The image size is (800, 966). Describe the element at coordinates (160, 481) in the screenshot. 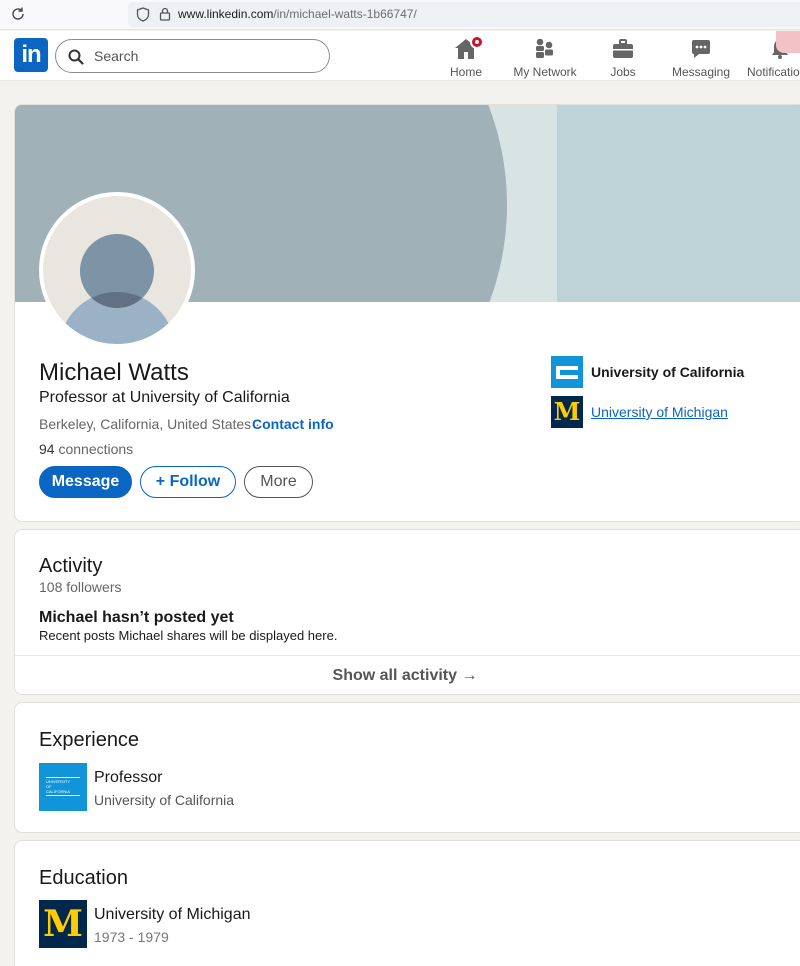

I see `plus-icon: +` at that location.